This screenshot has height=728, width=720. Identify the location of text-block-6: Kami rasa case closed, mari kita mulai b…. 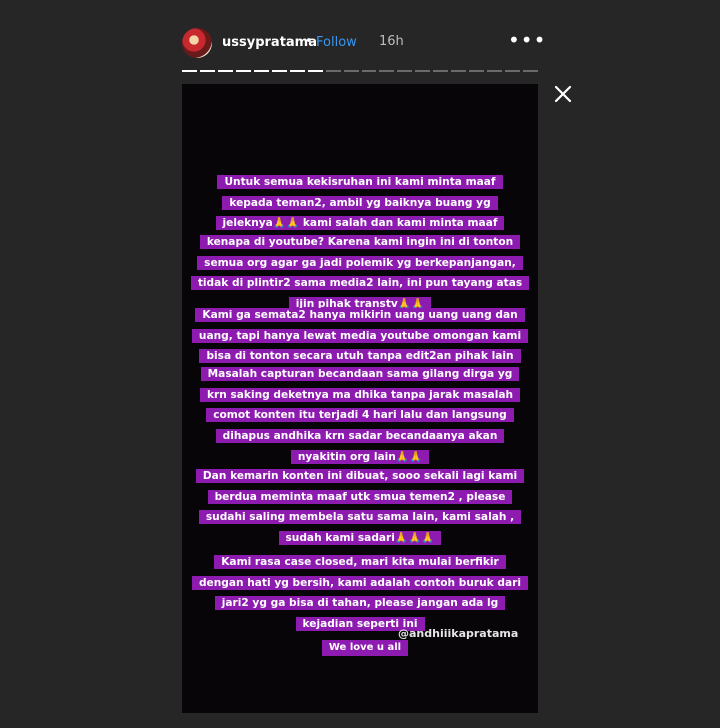
(360, 591).